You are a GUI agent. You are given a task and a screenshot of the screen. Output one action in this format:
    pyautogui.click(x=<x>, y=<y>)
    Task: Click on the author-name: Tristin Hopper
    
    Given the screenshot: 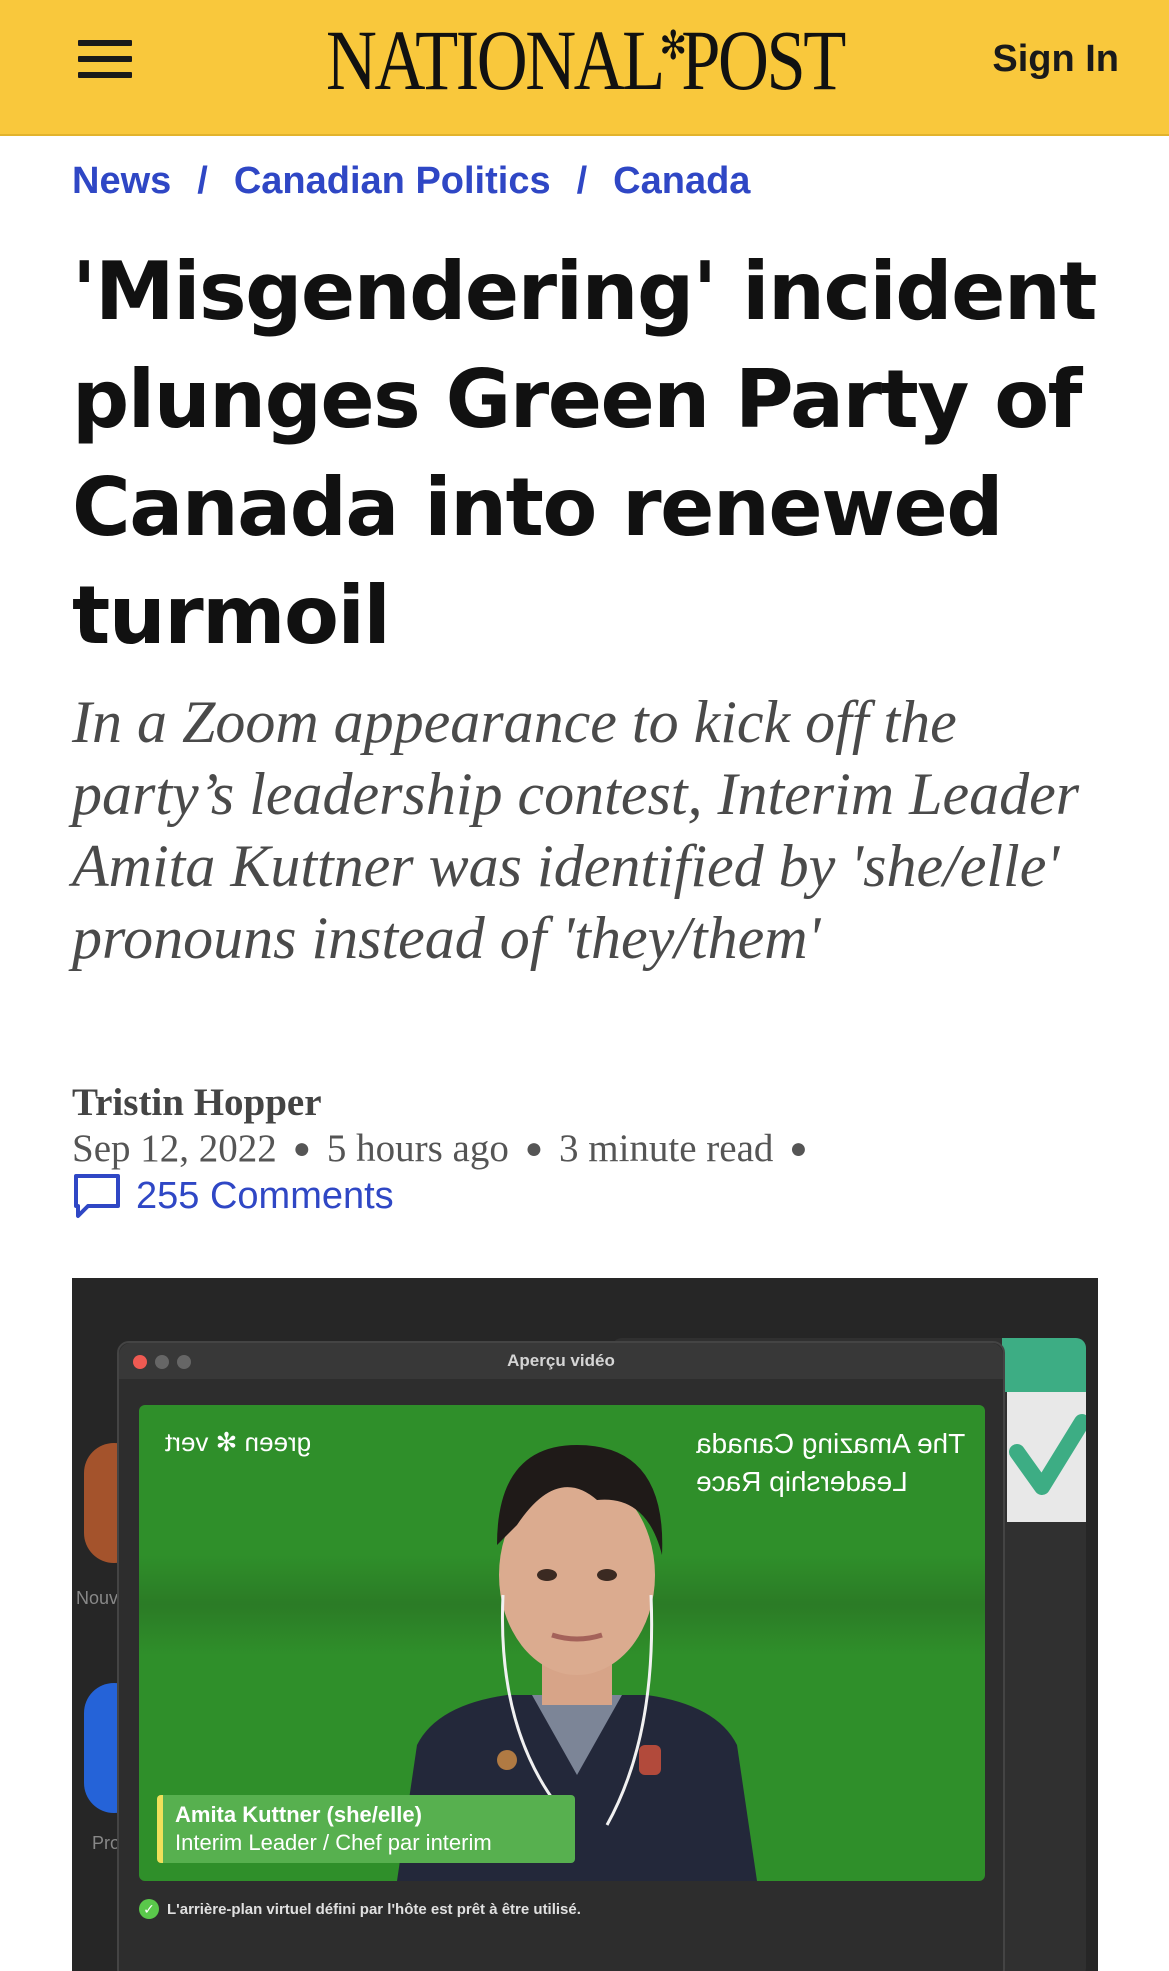 What is the action you would take?
    pyautogui.click(x=197, y=1102)
    